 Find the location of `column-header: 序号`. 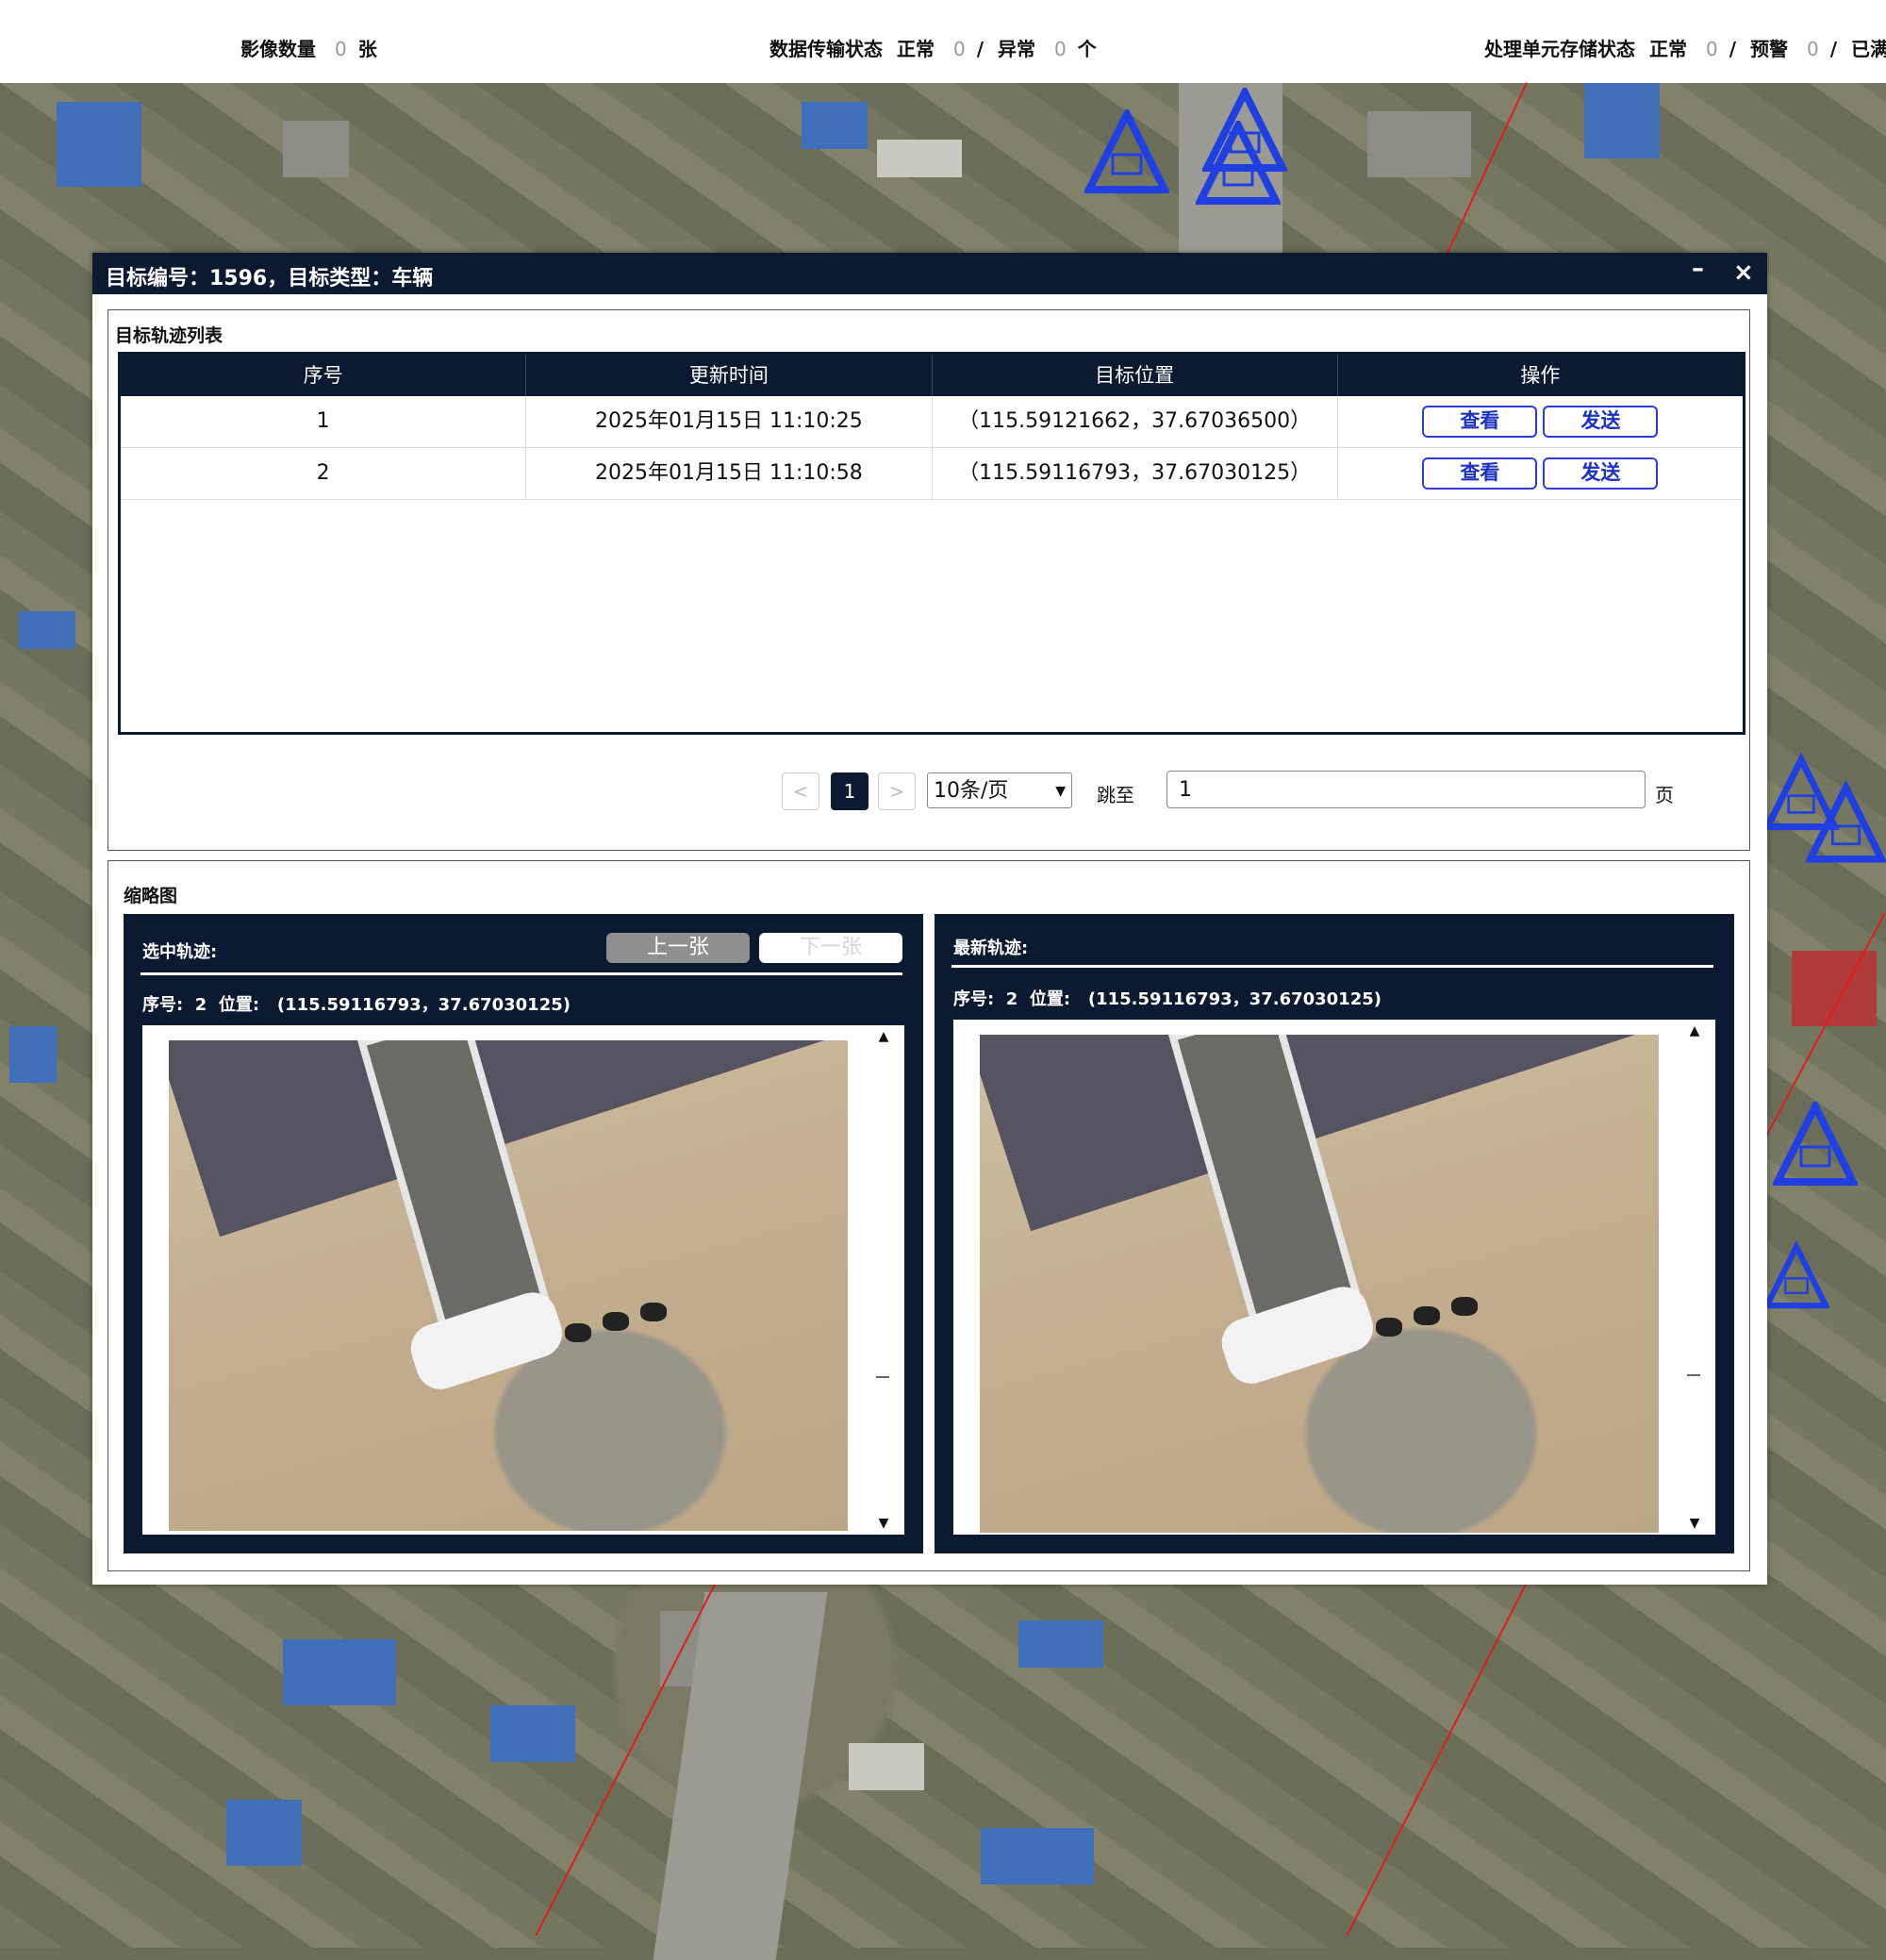

column-header: 序号 is located at coordinates (324, 375).